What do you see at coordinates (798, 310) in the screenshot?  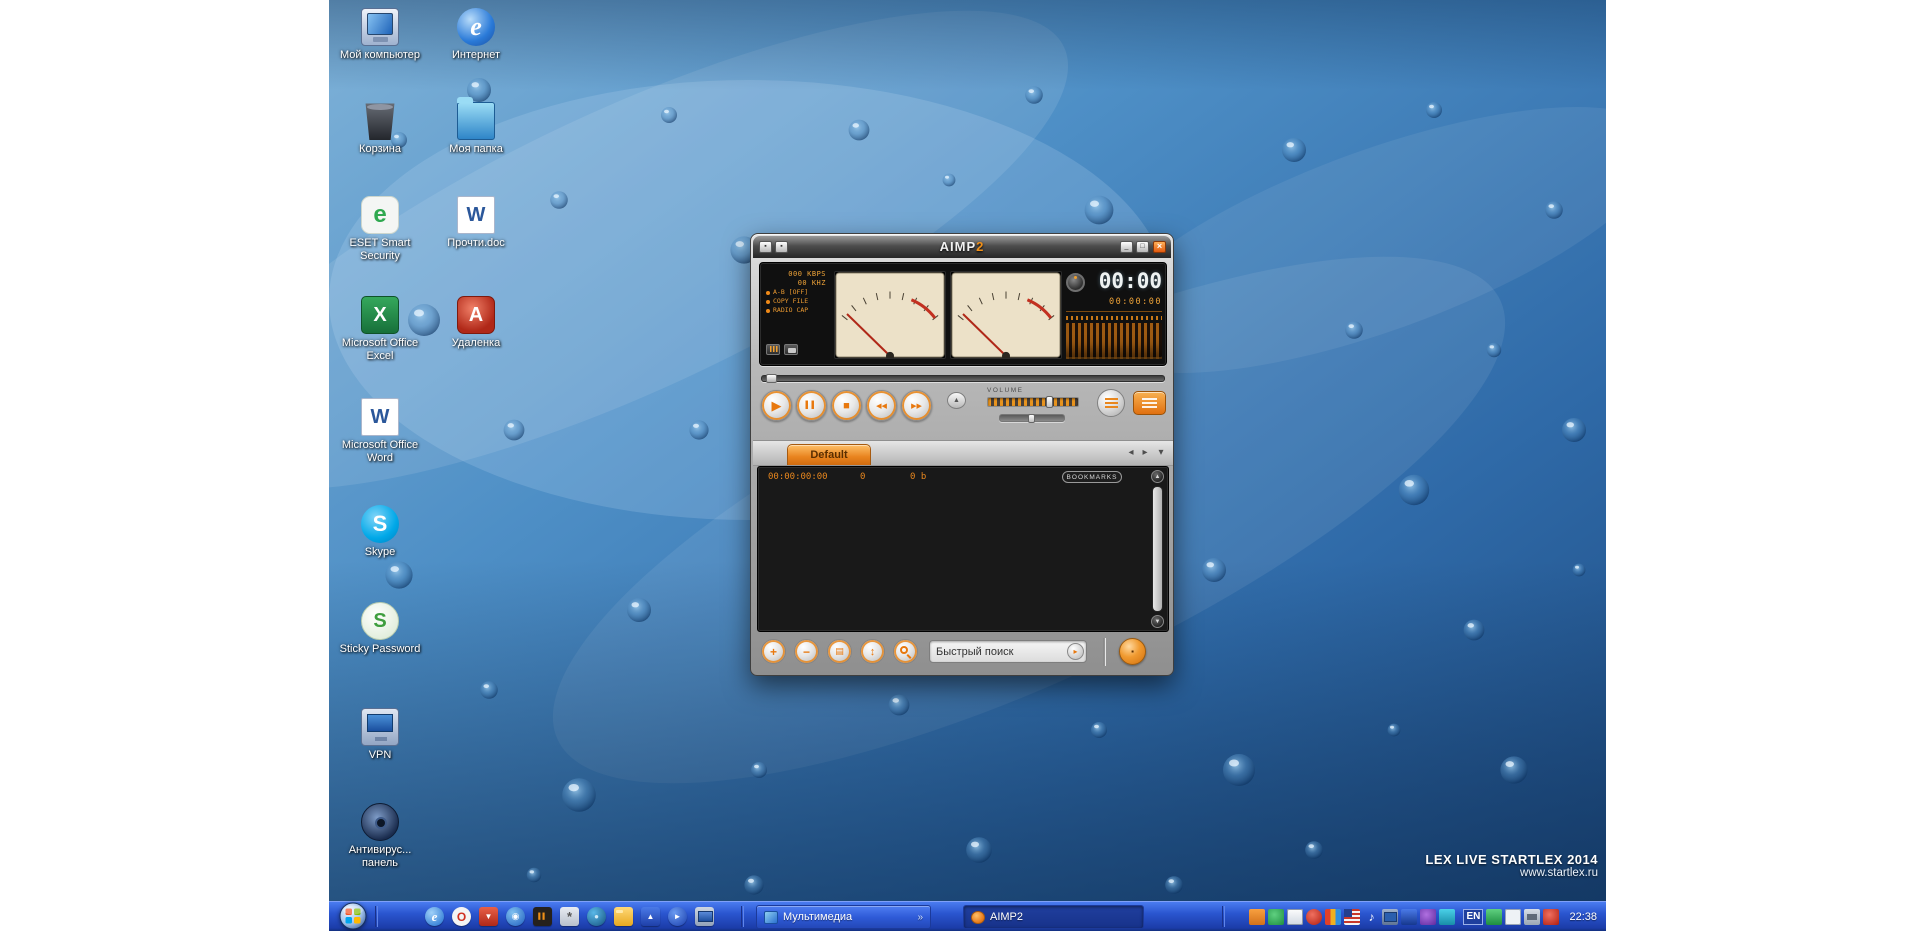 I see `radio-capture-flag: RADIO CAP` at bounding box center [798, 310].